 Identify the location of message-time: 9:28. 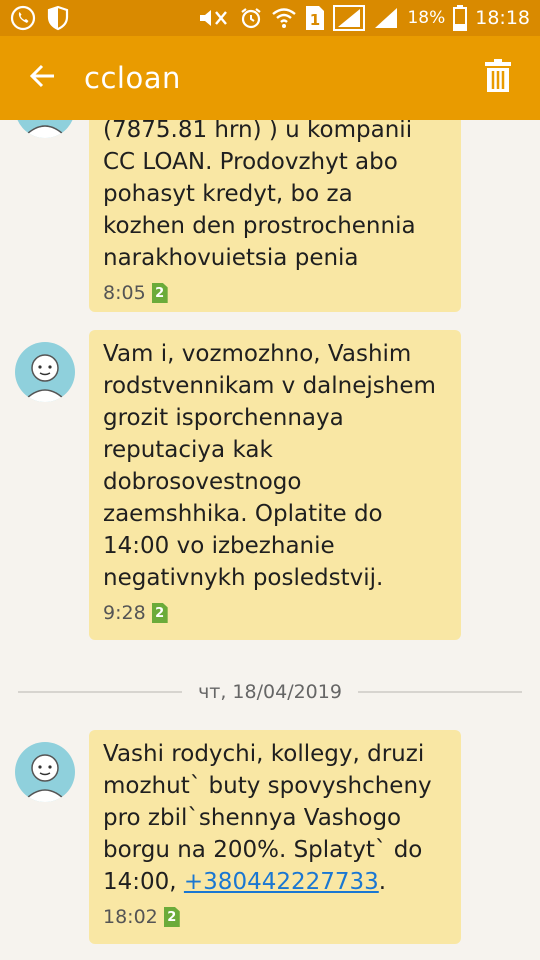
(124, 613).